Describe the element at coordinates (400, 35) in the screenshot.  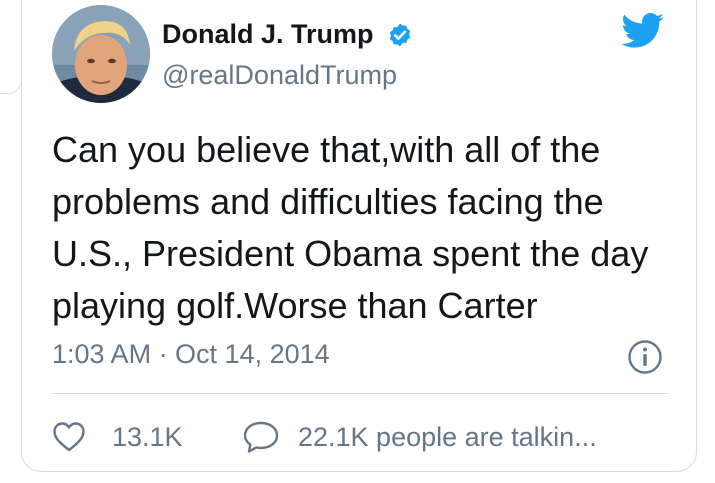
I see `verified-badge-icon` at that location.